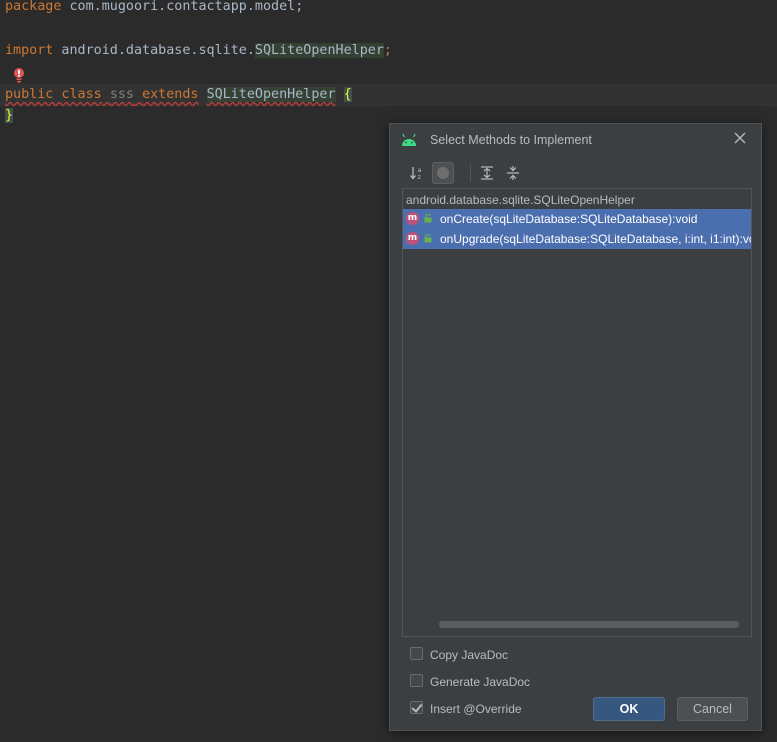  I want to click on tree-header-class: android.database.sqlite.SQLiteOpenHelper, so click(520, 200).